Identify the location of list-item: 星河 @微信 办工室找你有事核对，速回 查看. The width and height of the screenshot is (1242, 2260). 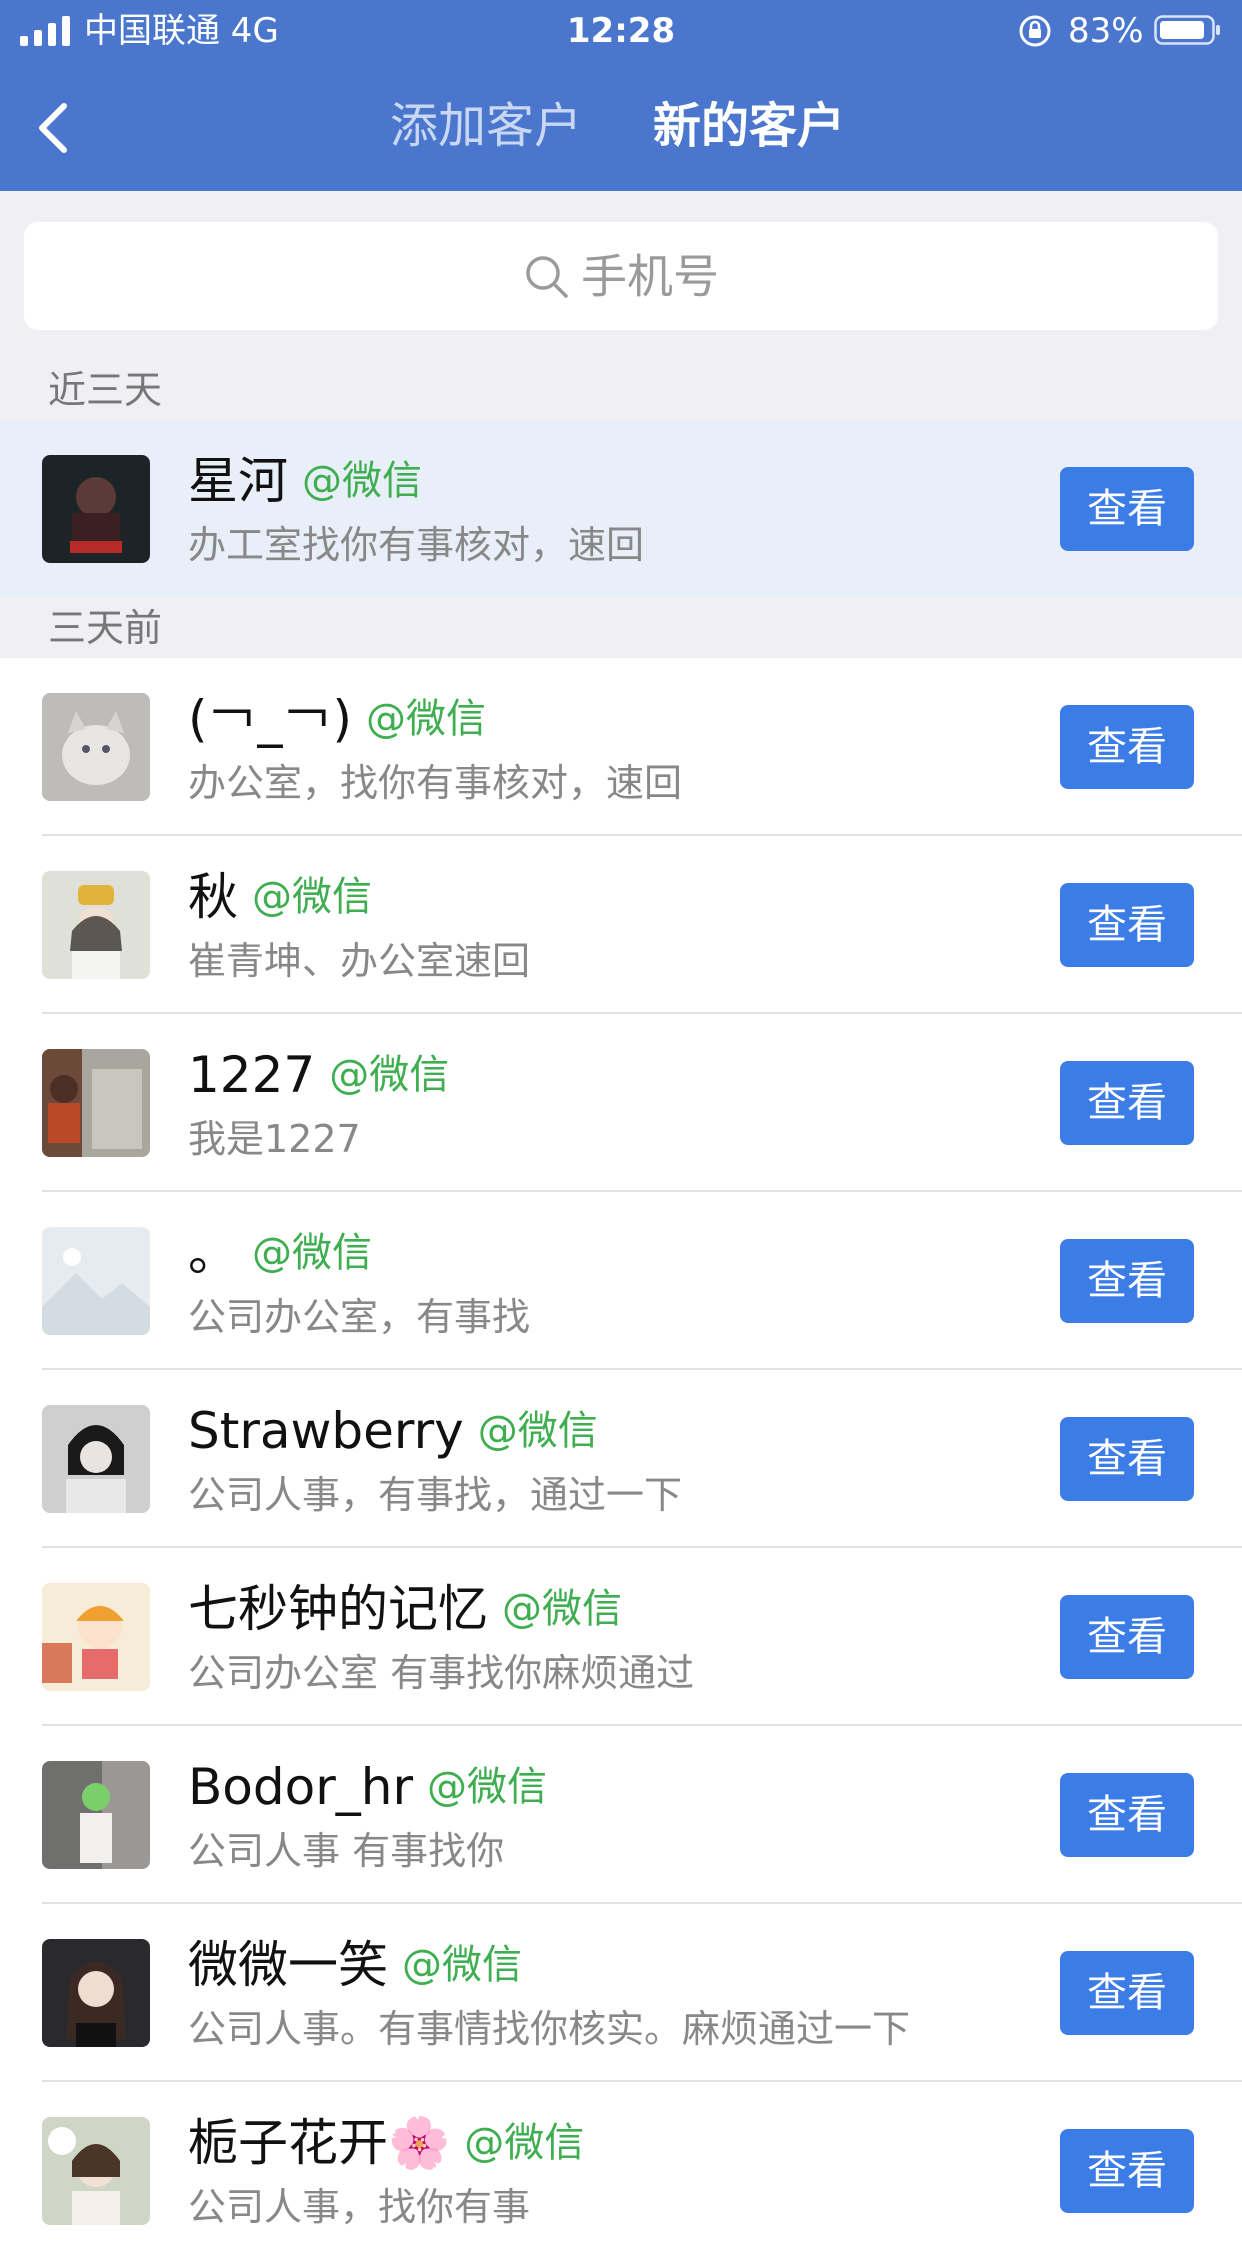
(621, 509).